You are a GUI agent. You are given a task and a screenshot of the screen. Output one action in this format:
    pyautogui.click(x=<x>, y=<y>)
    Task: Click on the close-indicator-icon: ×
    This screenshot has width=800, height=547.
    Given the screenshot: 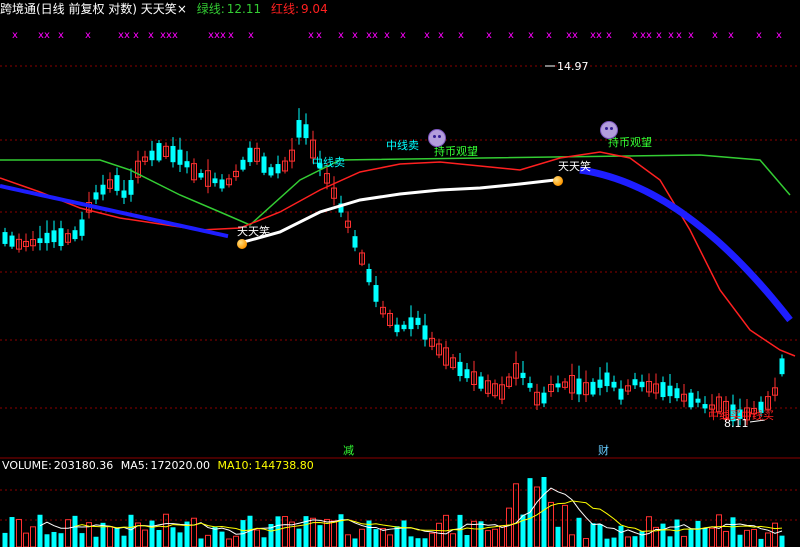 What is the action you would take?
    pyautogui.click(x=182, y=9)
    